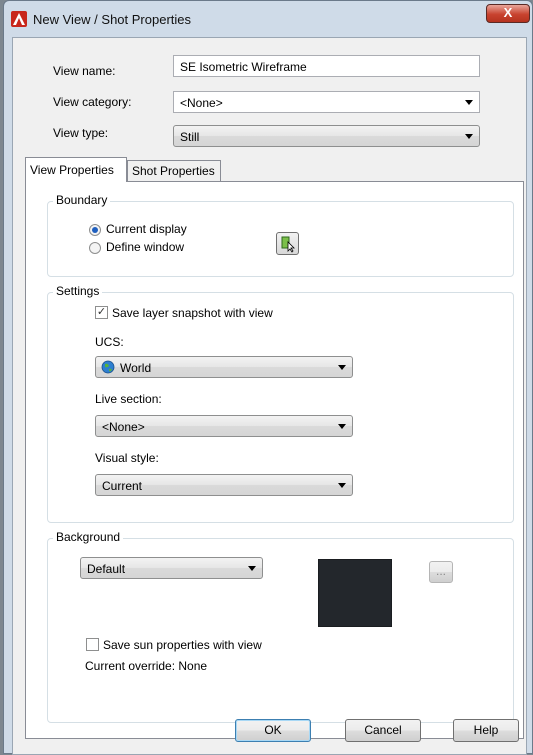 The height and width of the screenshot is (755, 533). I want to click on view-category-select: <None>, so click(326, 102).